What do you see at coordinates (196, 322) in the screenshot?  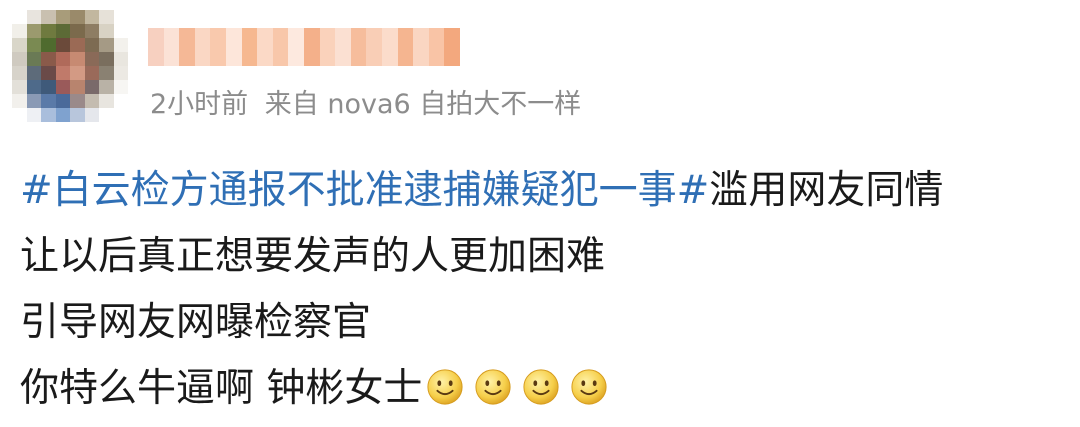 I see `content-line-3: 引导网友网曝检察官` at bounding box center [196, 322].